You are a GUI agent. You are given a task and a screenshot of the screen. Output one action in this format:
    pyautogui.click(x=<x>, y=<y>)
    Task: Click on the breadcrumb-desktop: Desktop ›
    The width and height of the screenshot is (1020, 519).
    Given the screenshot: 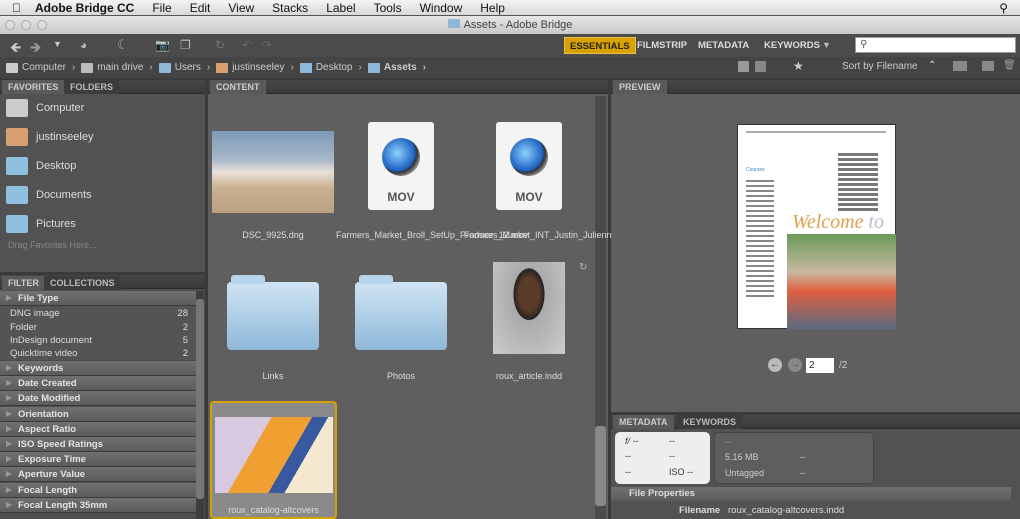 What is the action you would take?
    pyautogui.click(x=330, y=67)
    